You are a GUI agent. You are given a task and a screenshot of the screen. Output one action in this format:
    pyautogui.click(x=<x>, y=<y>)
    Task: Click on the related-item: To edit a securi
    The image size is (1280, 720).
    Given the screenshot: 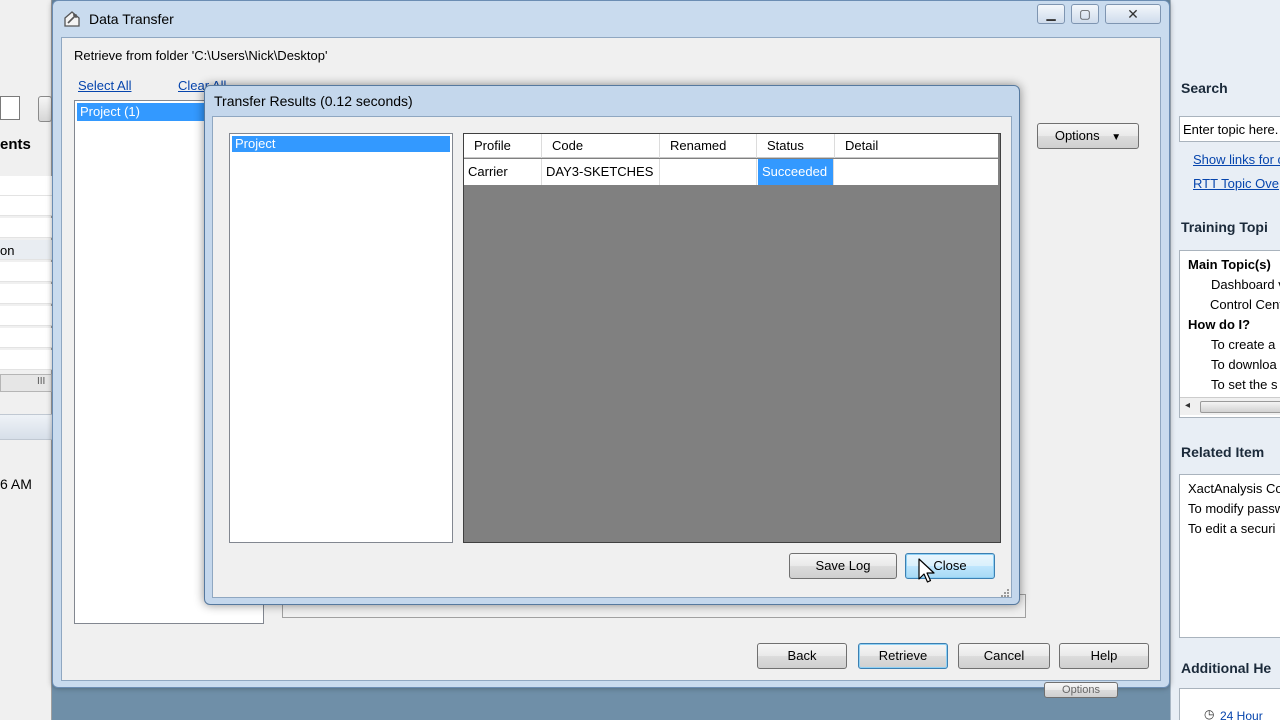 What is the action you would take?
    pyautogui.click(x=1231, y=528)
    